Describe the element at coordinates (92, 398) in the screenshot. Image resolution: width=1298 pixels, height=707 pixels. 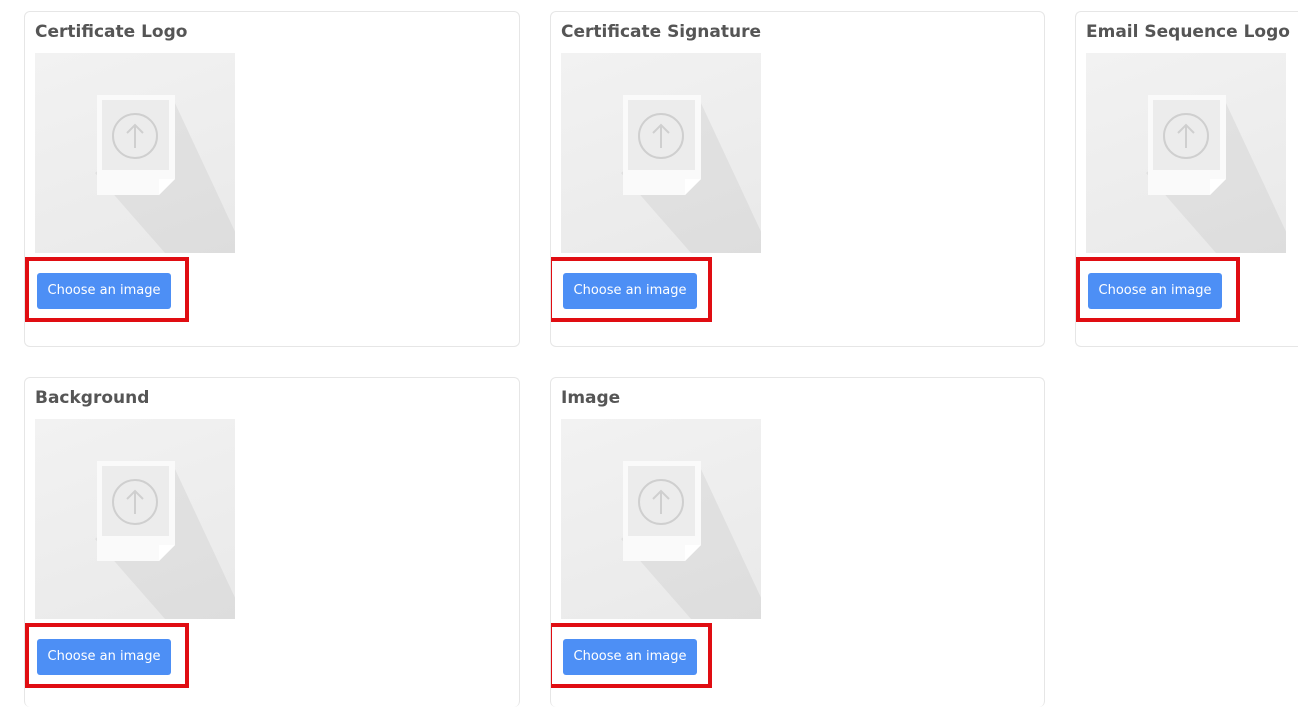
I see `card-title: Background` at that location.